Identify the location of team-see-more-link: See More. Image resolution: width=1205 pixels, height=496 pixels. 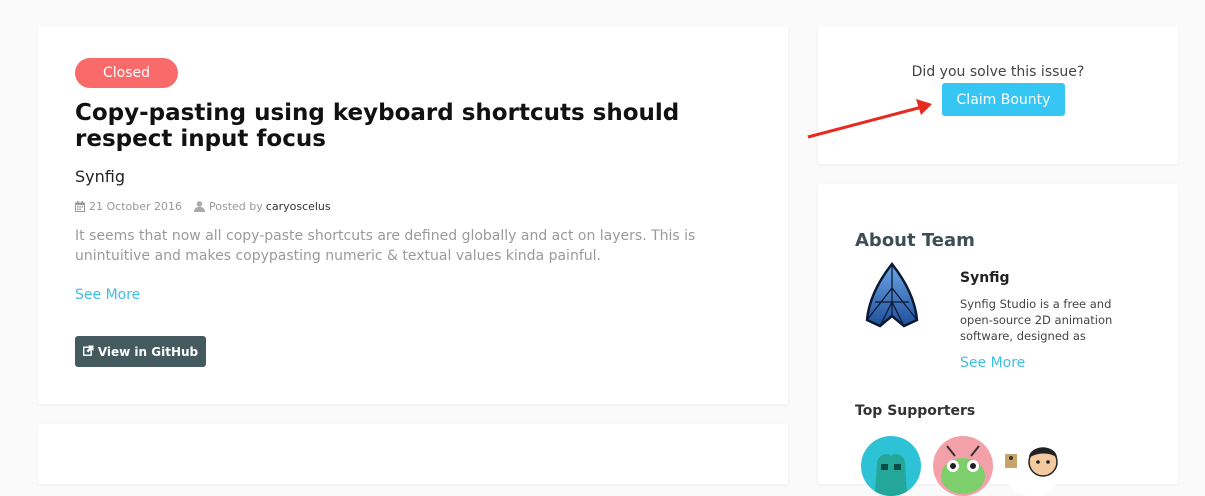
(992, 363).